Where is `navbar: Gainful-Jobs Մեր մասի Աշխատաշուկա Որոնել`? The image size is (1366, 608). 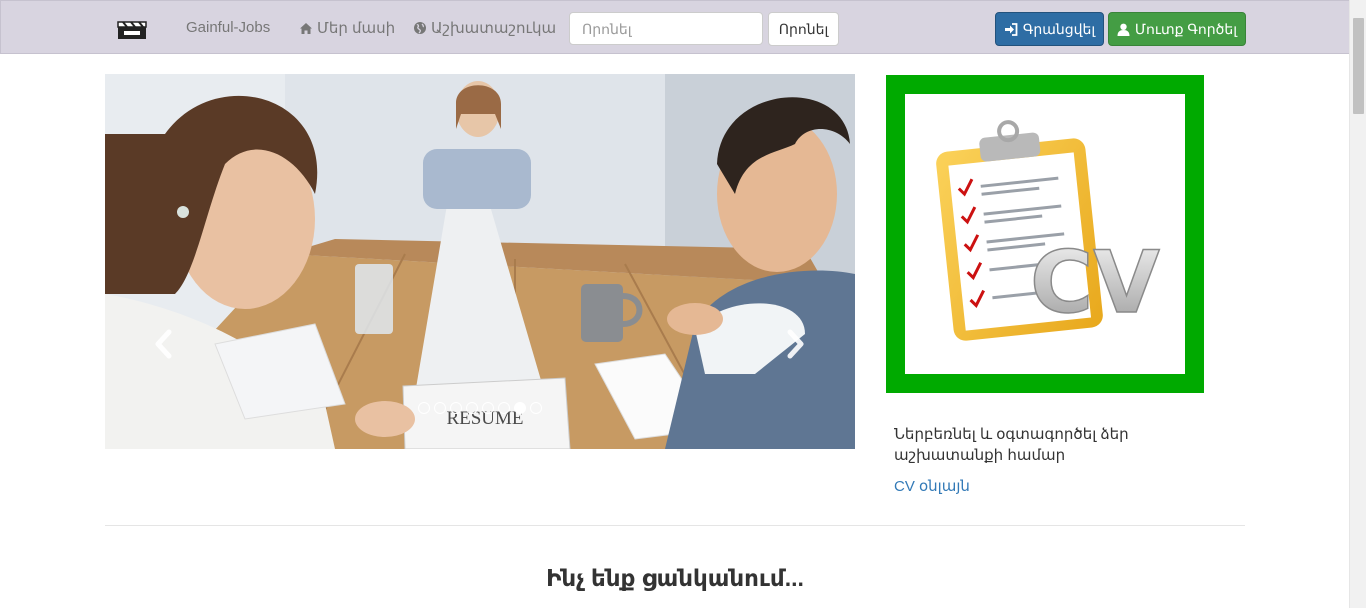
navbar: Gainful-Jobs Մեր մասի Աշխատաշուկա Որոնել is located at coordinates (675, 27).